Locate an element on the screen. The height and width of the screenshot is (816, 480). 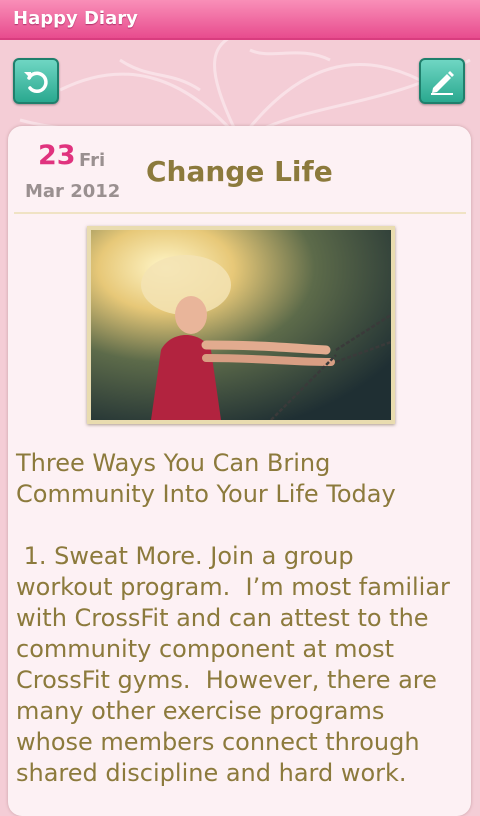
entry-title: Change Life is located at coordinates (239, 171).